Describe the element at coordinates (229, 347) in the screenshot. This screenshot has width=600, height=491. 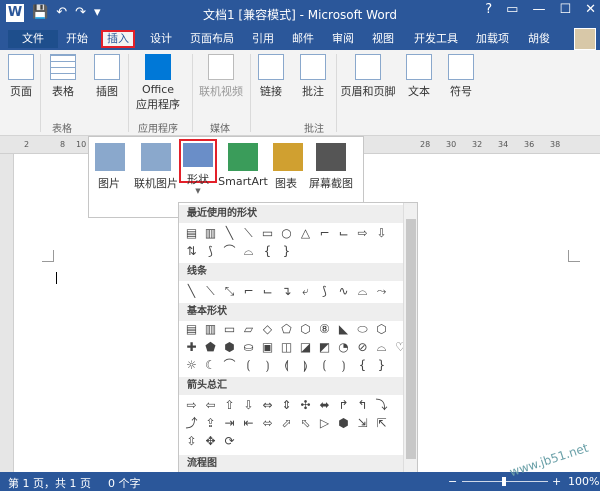
I see `shape-option-icon: ⬢` at that location.